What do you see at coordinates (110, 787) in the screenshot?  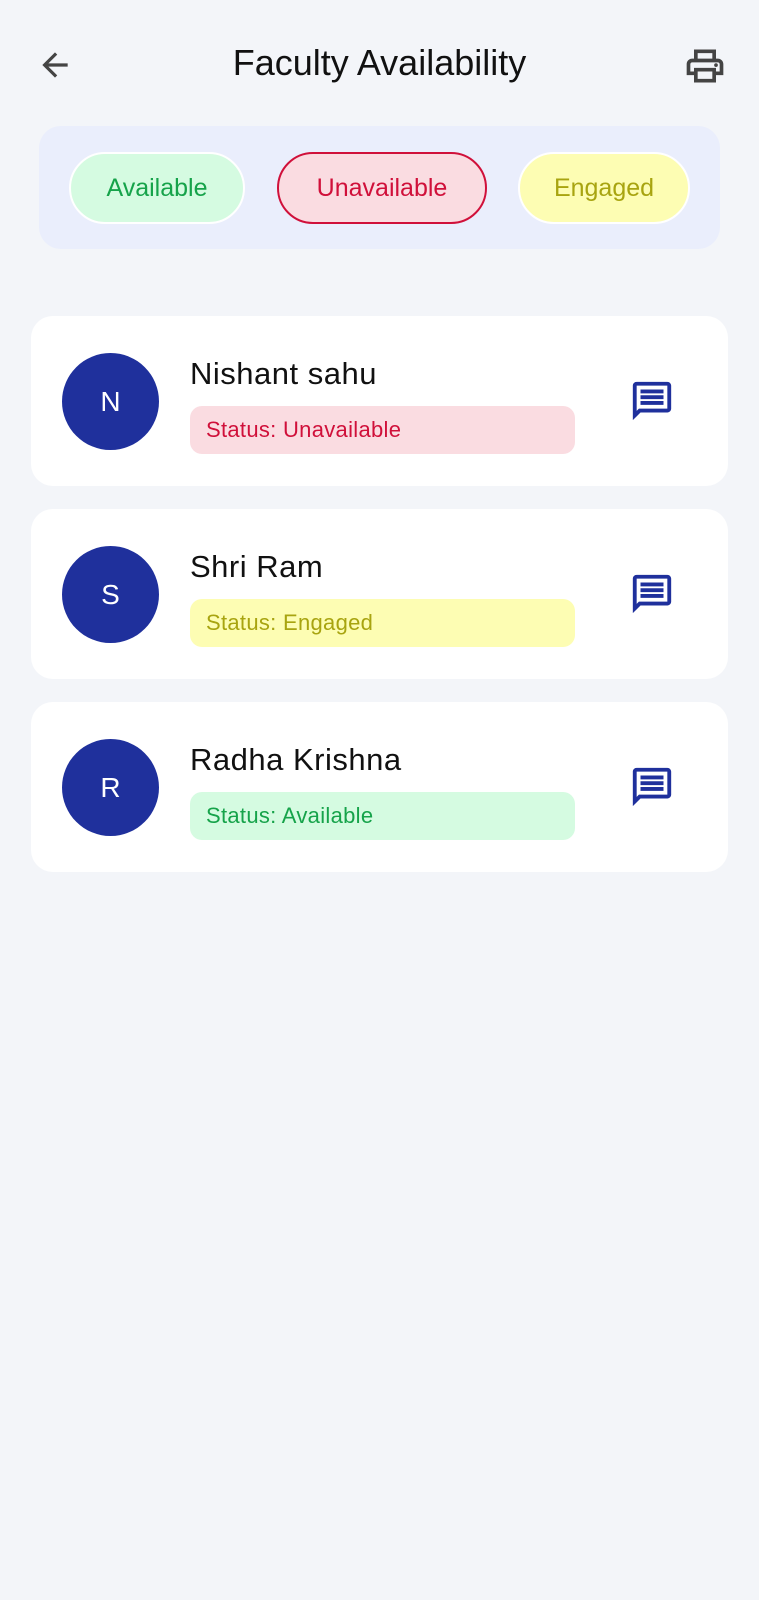 I see `avatar: R` at bounding box center [110, 787].